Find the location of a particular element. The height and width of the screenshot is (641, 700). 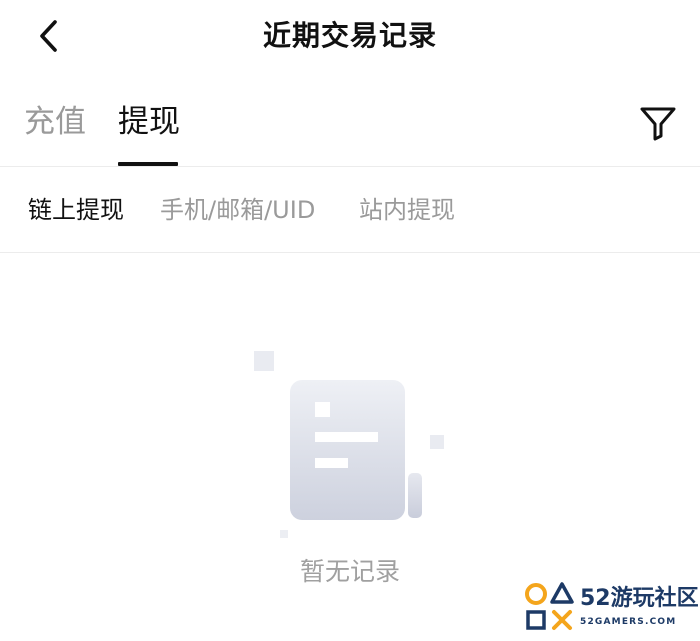

empty-document-icon is located at coordinates (350, 445).